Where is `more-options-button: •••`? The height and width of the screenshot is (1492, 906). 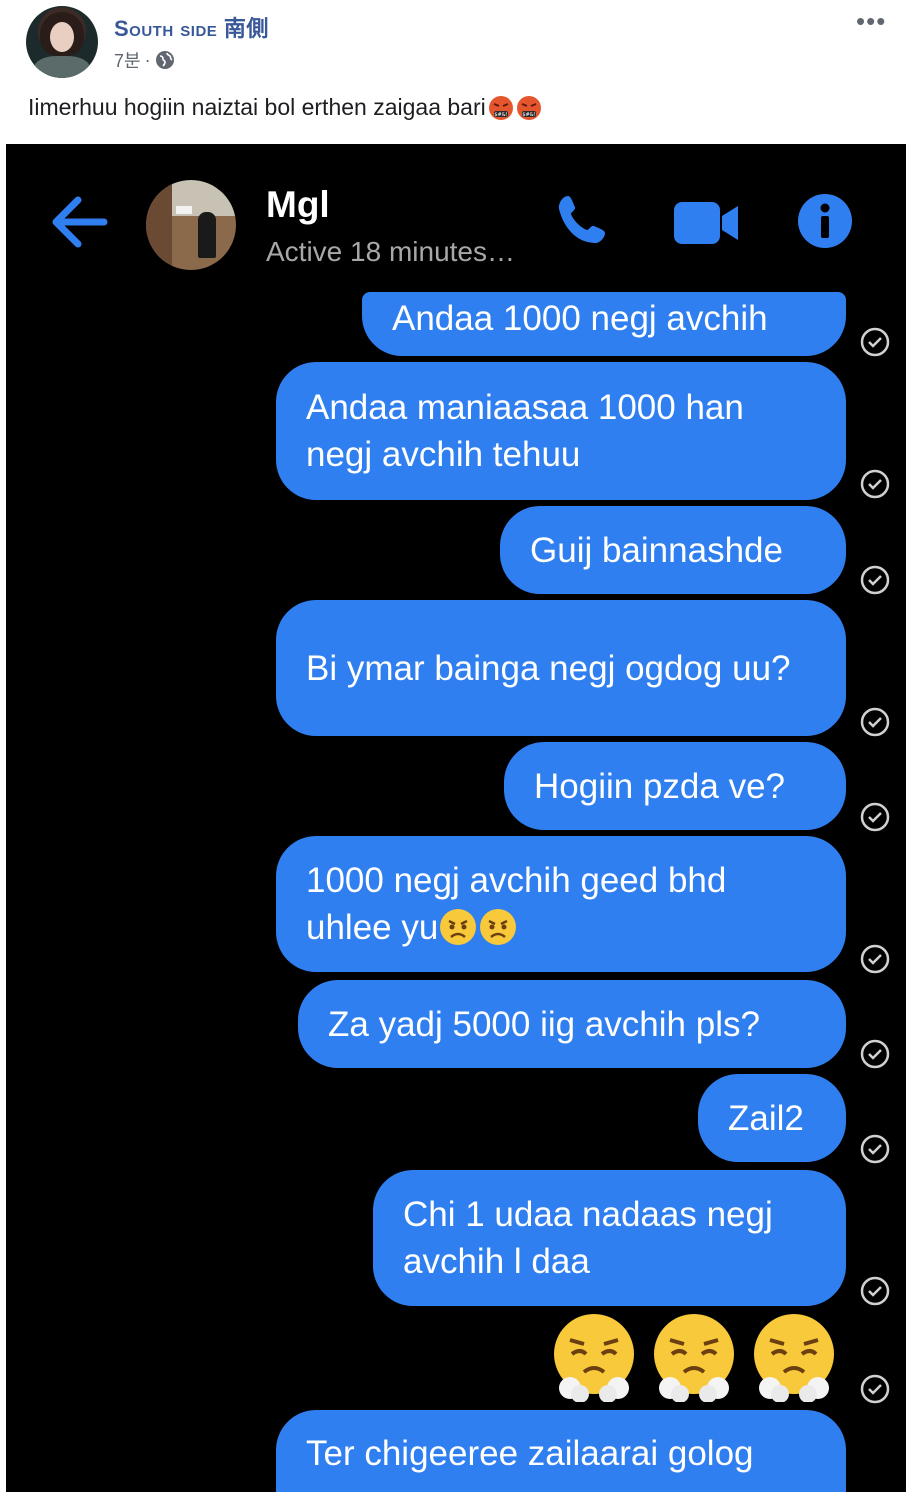 more-options-button: ••• is located at coordinates (871, 21).